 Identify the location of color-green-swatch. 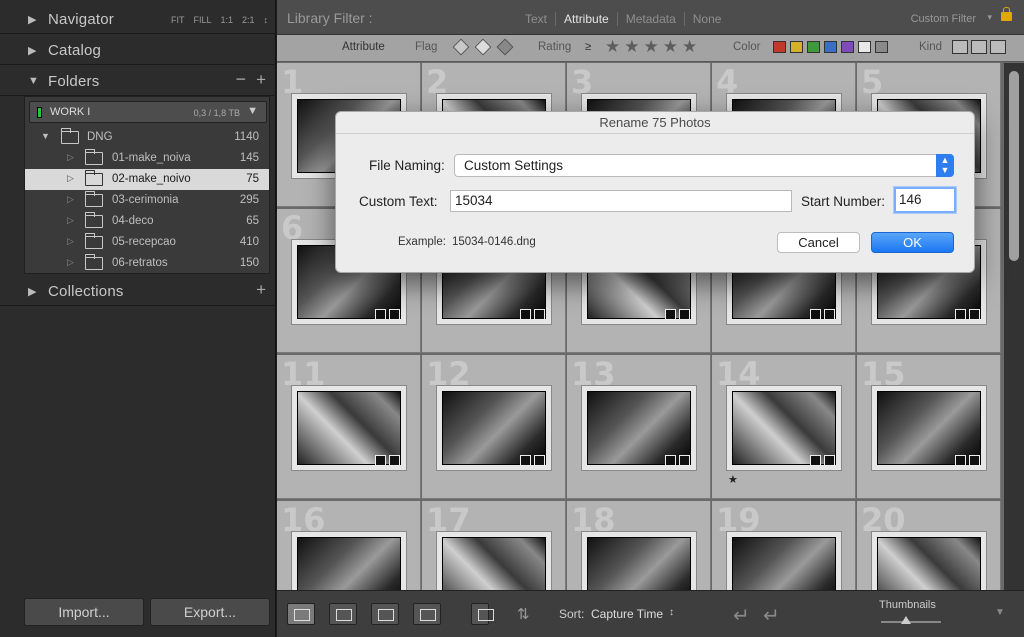
(813, 47).